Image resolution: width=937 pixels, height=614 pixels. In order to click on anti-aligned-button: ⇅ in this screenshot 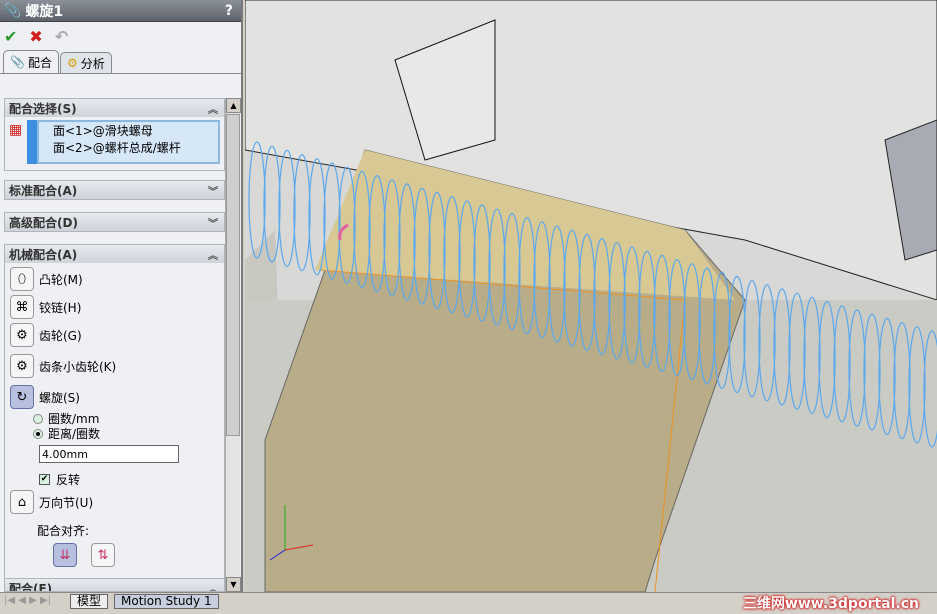, I will do `click(103, 555)`.